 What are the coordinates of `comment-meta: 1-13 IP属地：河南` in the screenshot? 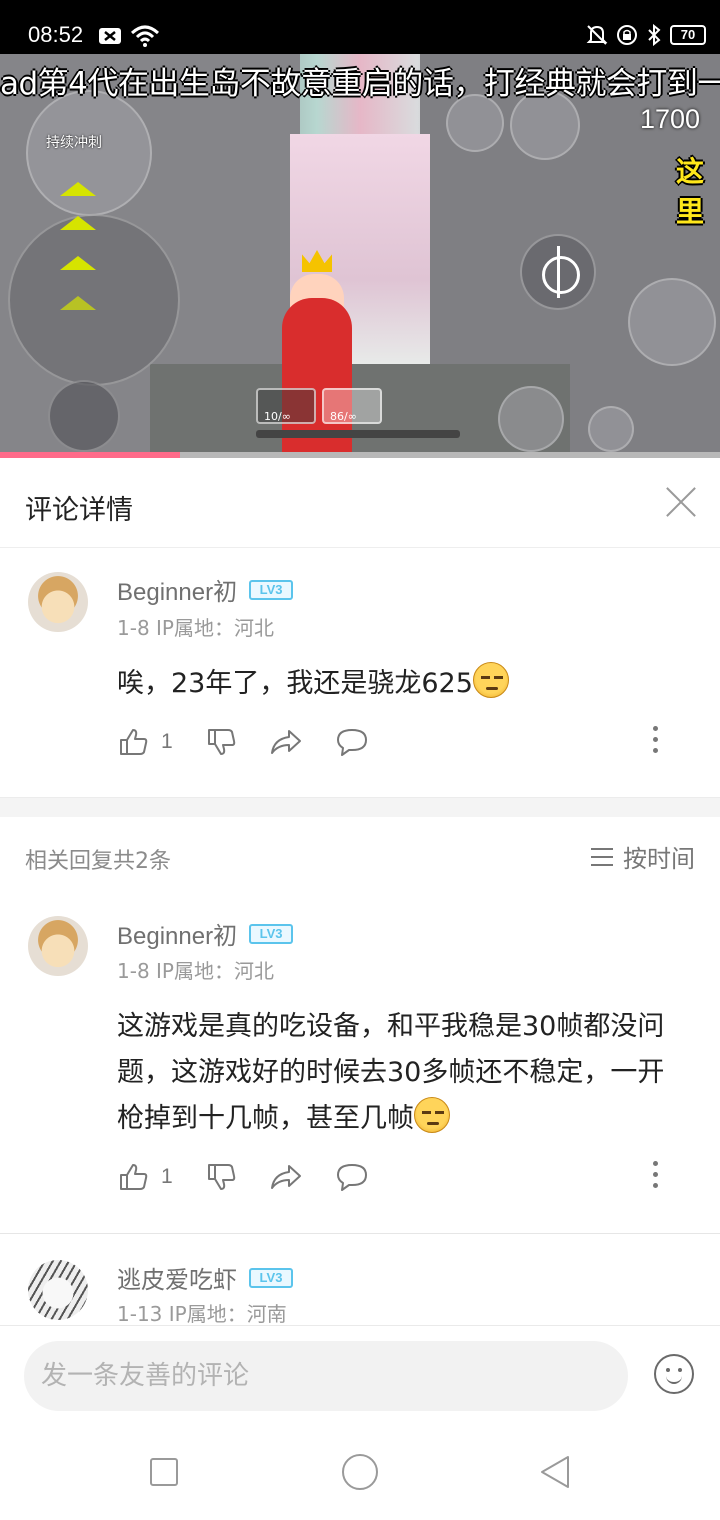 It's located at (202, 1313).